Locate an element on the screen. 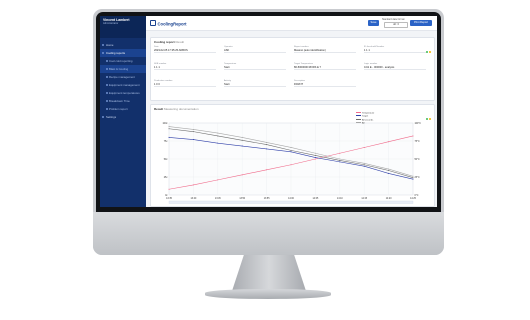  report-icon is located at coordinates (153, 23).